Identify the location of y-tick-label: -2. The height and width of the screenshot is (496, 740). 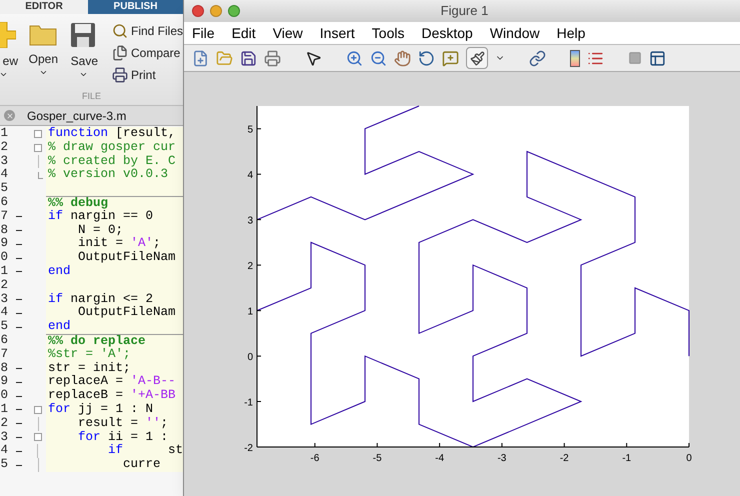
(248, 448).